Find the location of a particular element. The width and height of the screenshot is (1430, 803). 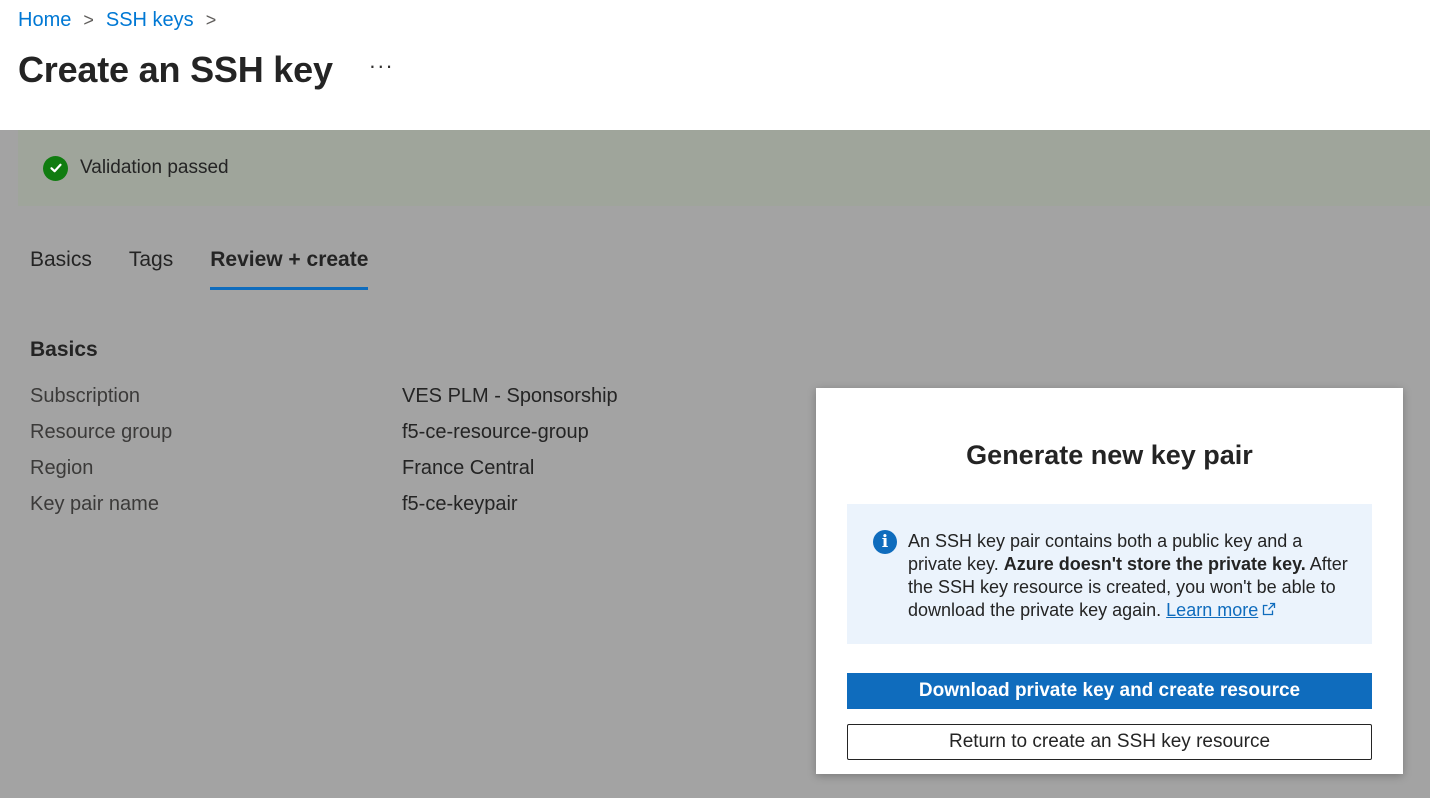

validation-banner: Validation passed is located at coordinates (724, 168).